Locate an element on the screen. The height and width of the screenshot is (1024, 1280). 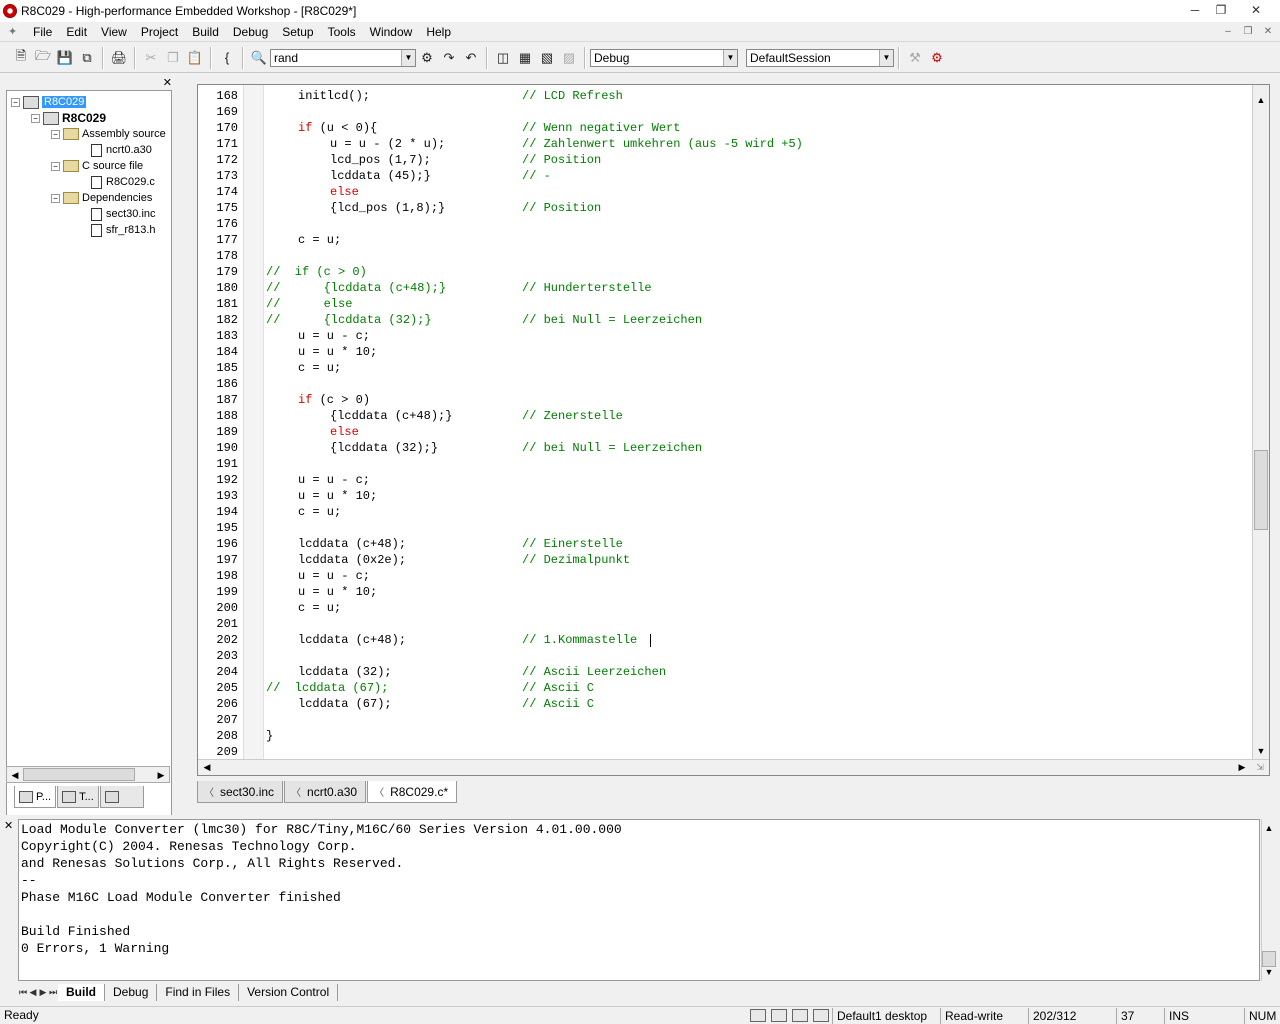
tab-version-control: Version Control is located at coordinates (289, 992).